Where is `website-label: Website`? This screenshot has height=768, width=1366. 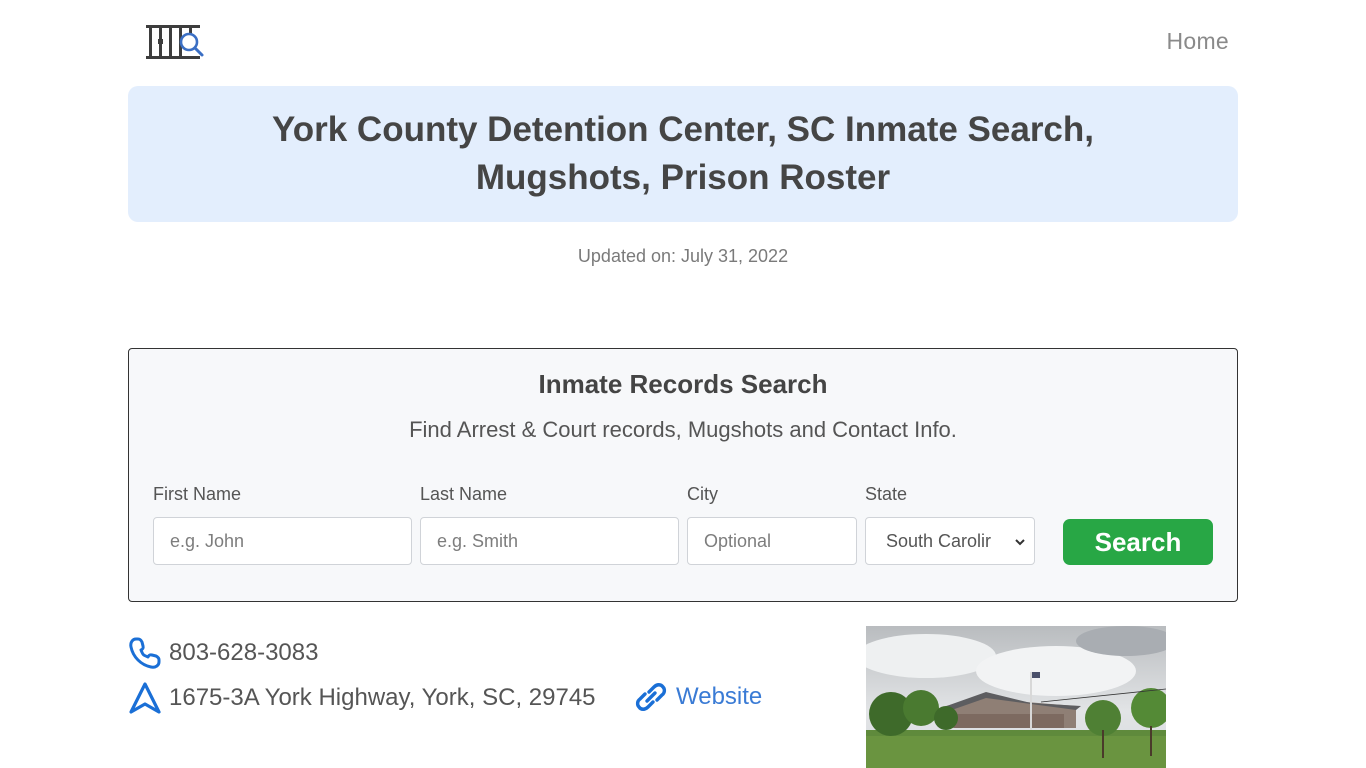 website-label: Website is located at coordinates (719, 696).